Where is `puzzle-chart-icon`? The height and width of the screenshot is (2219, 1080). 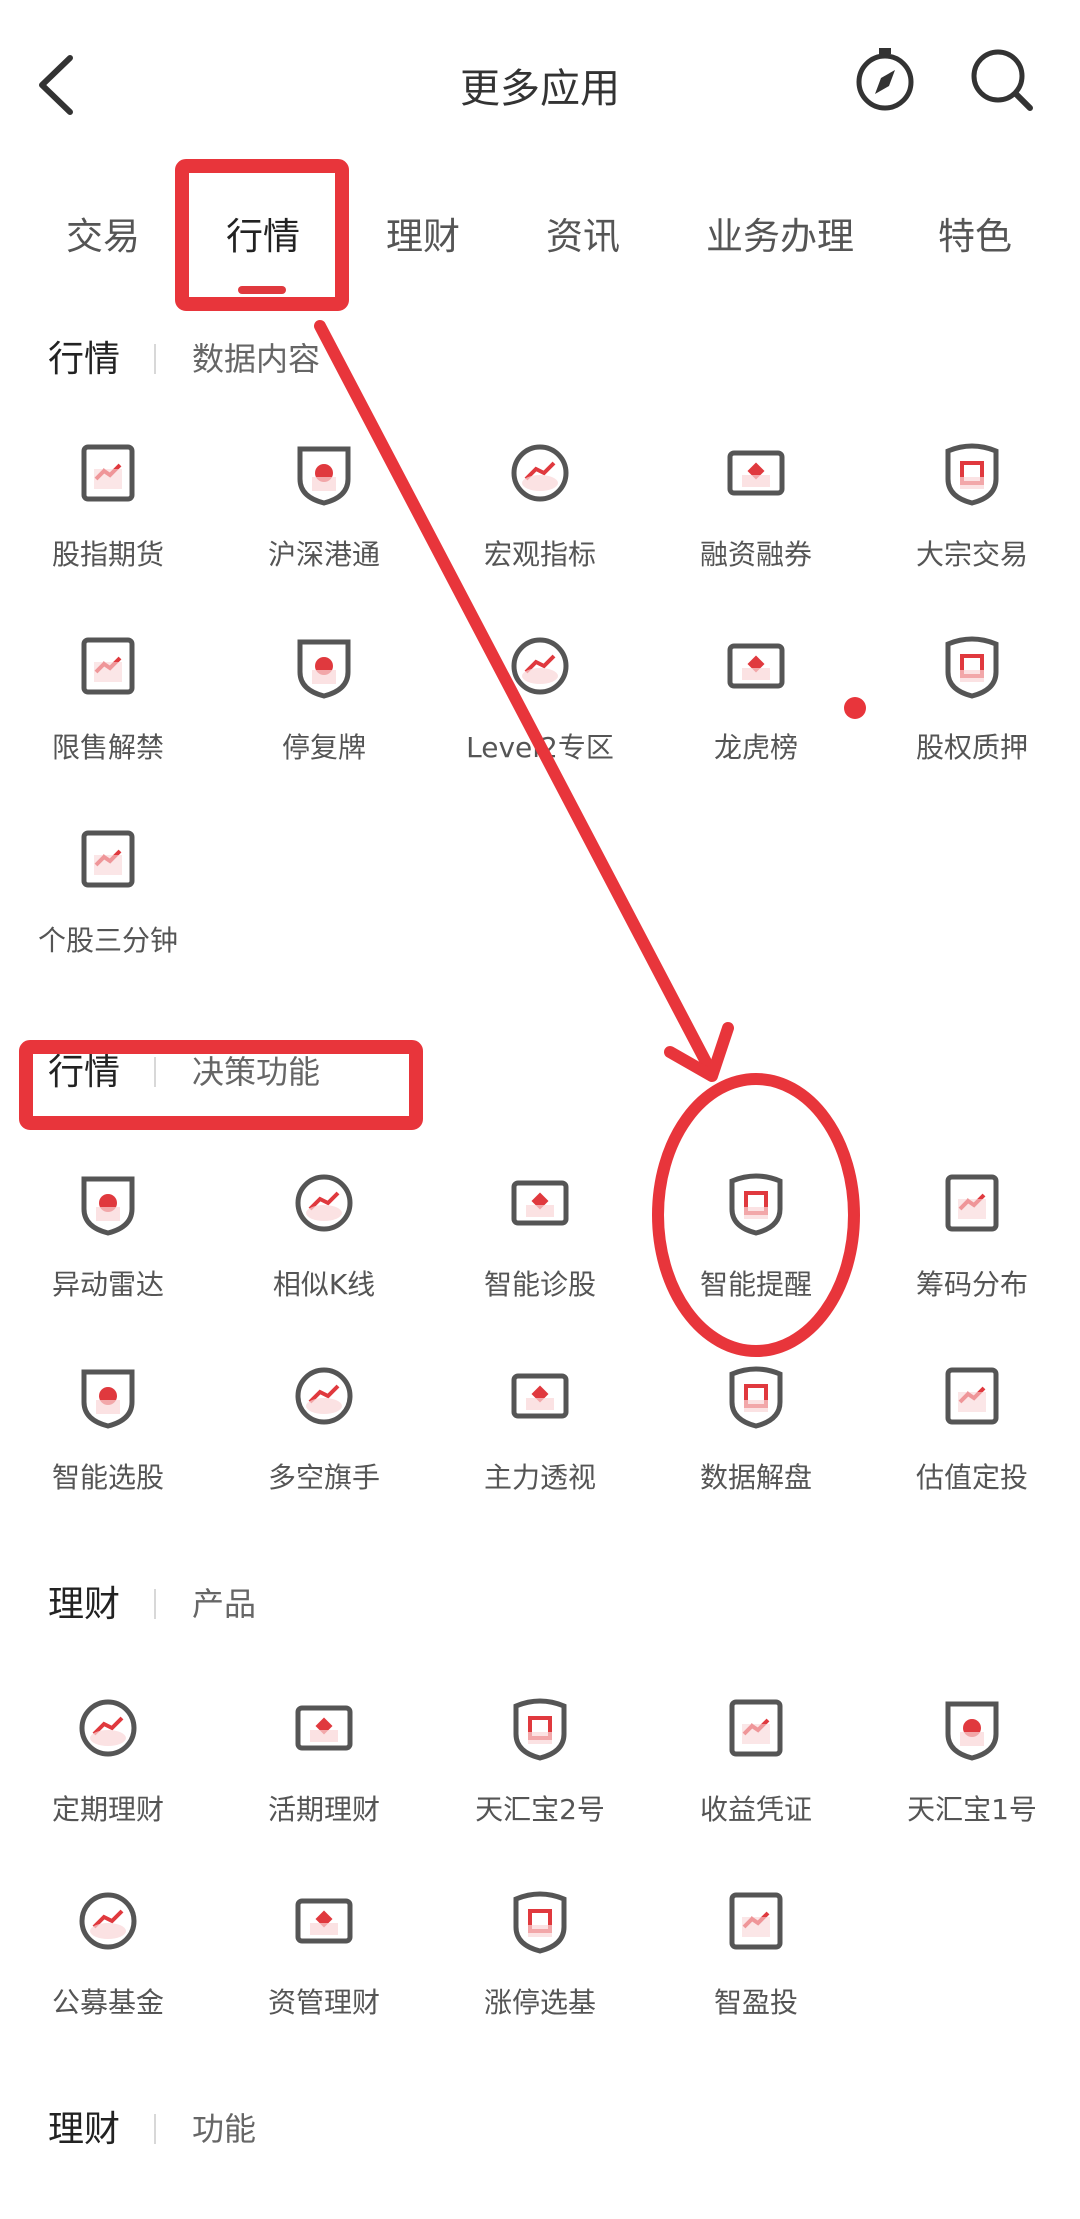
puzzle-chart-icon is located at coordinates (540, 1922).